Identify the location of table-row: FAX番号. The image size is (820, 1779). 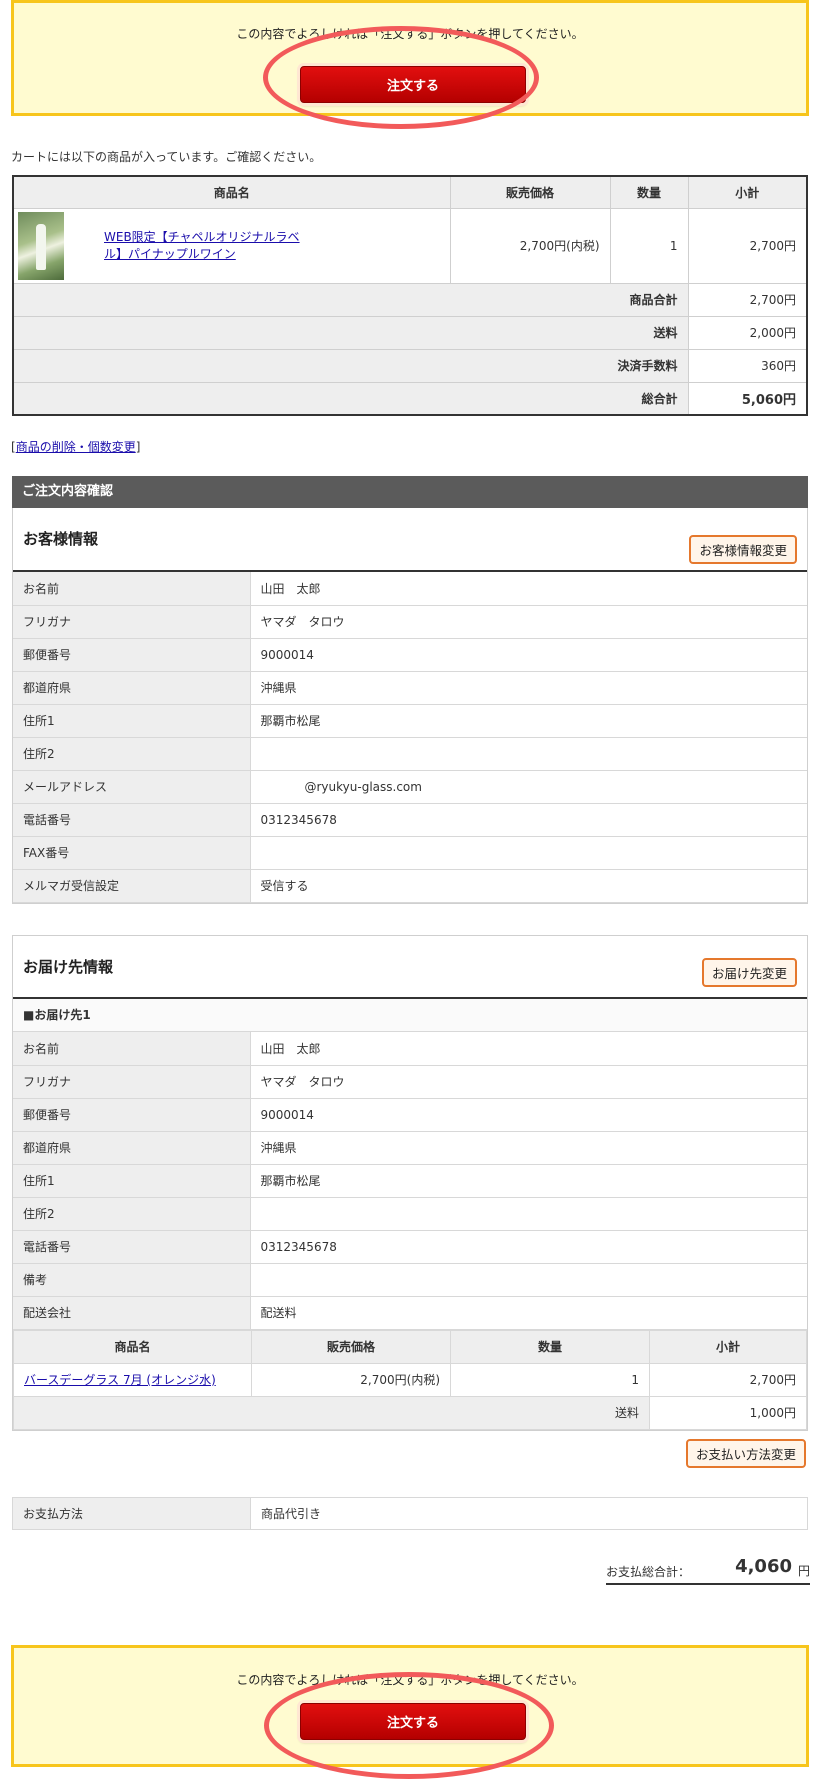
(410, 853).